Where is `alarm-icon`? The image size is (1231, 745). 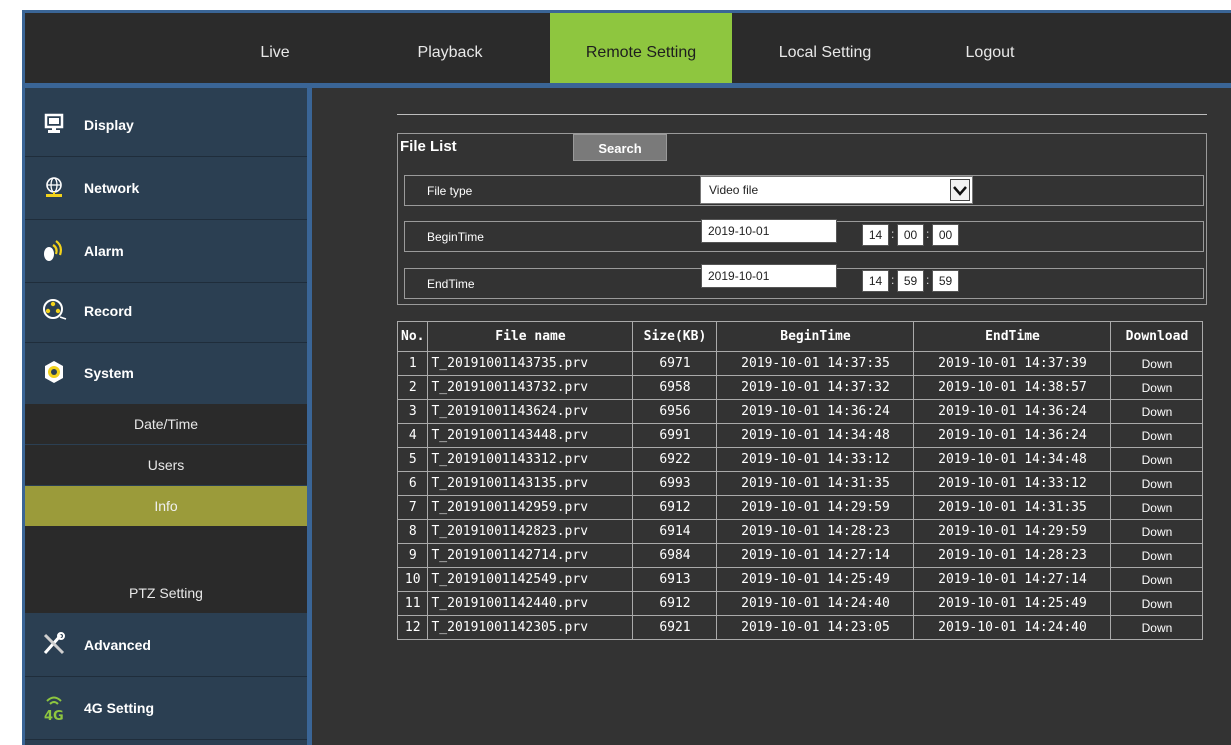 alarm-icon is located at coordinates (54, 250).